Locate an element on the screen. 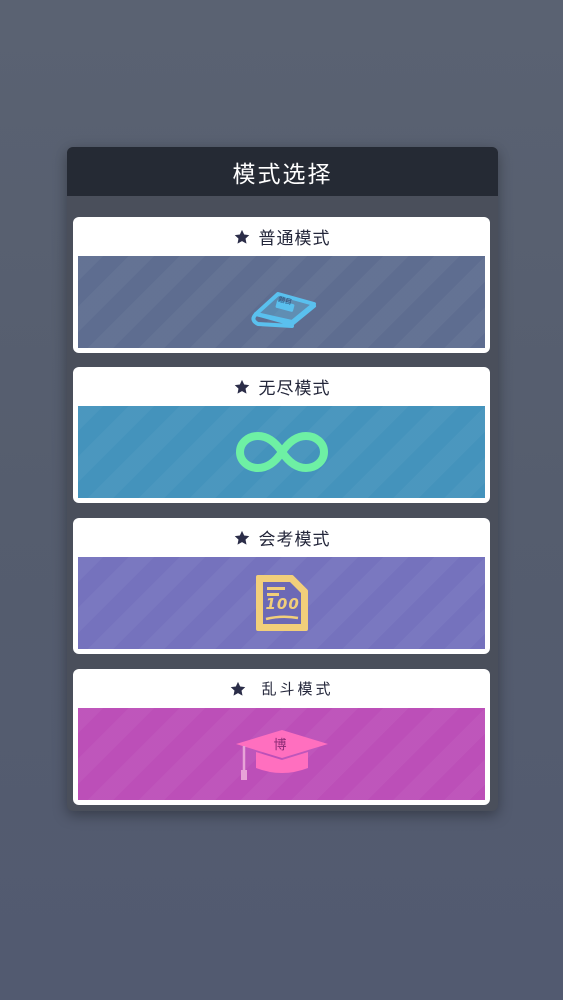 The width and height of the screenshot is (563, 1000). mode-card-melee: 乱斗模式 博 is located at coordinates (281, 737).